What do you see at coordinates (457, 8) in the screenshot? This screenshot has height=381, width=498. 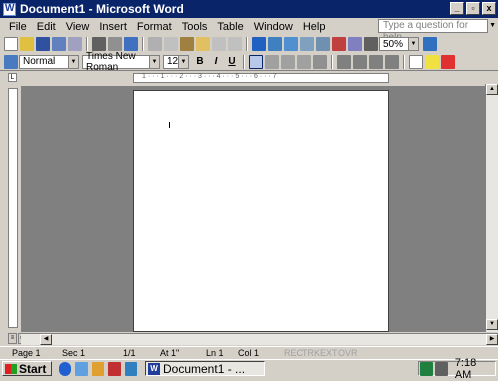 I see `minimize-button: _` at bounding box center [457, 8].